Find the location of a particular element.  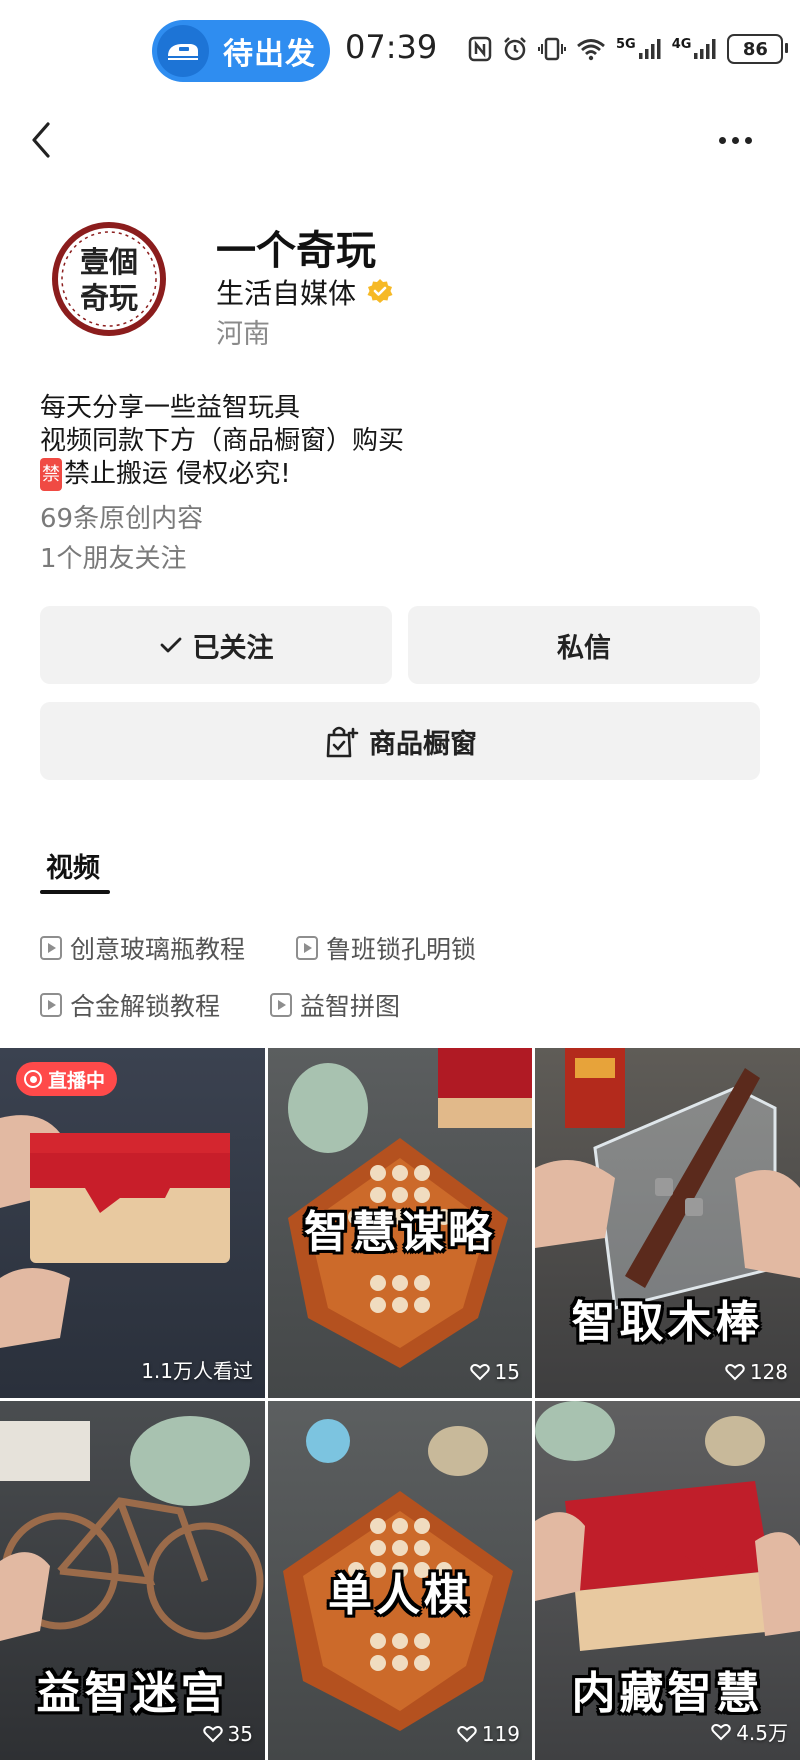

friends-following: 1个朋友关注 is located at coordinates (113, 556).